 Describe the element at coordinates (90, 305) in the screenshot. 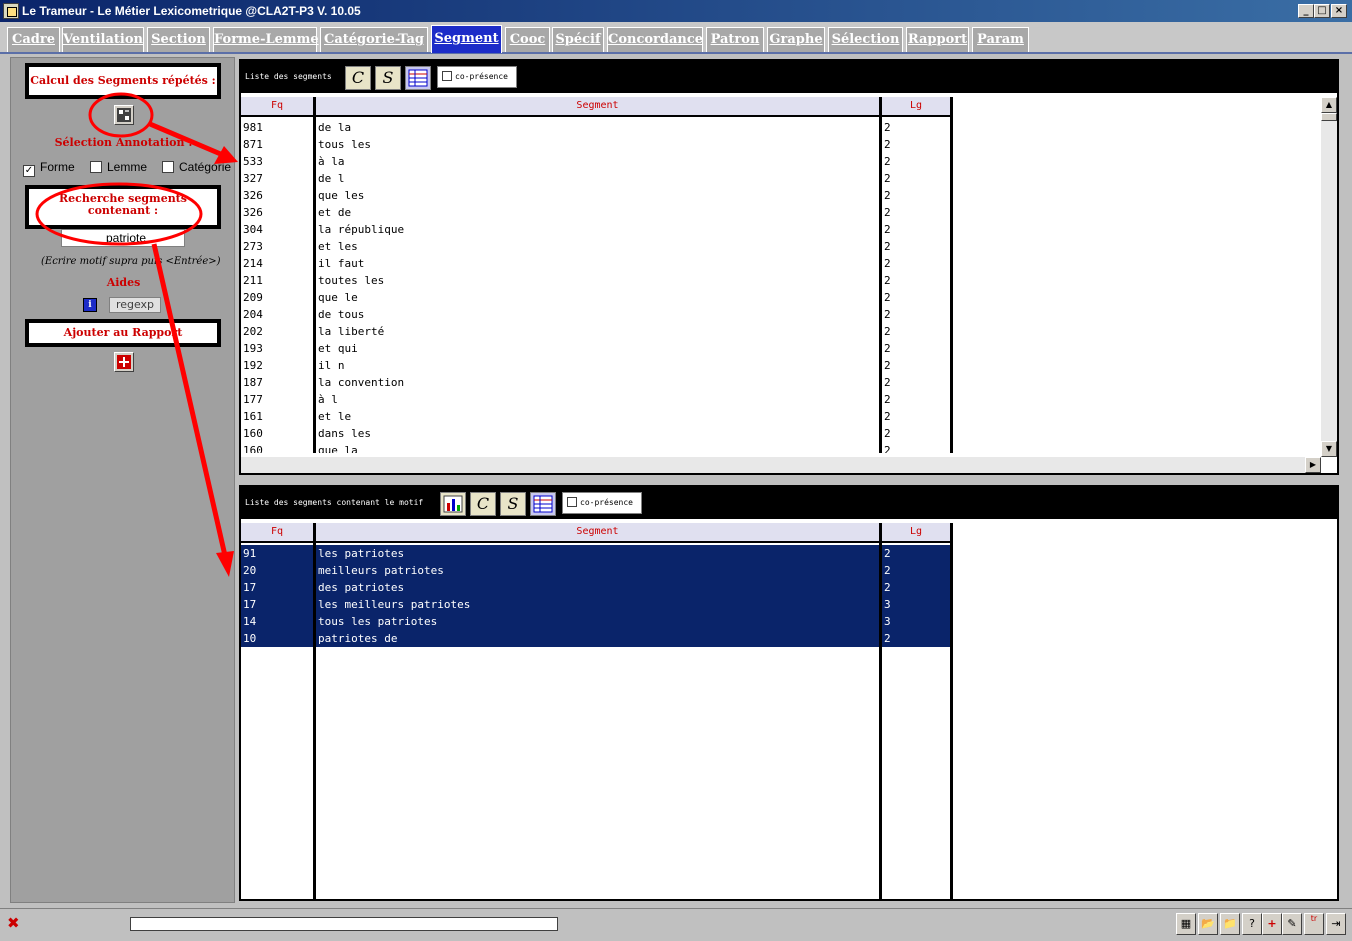

I see `info-icon: i` at that location.